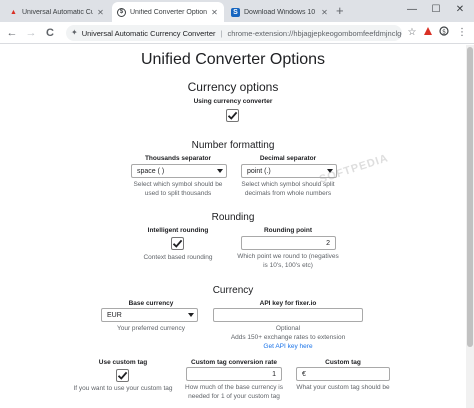 This screenshot has width=474, height=408. Describe the element at coordinates (151, 171) in the screenshot. I see `thousands-separator-value: space ( )` at that location.